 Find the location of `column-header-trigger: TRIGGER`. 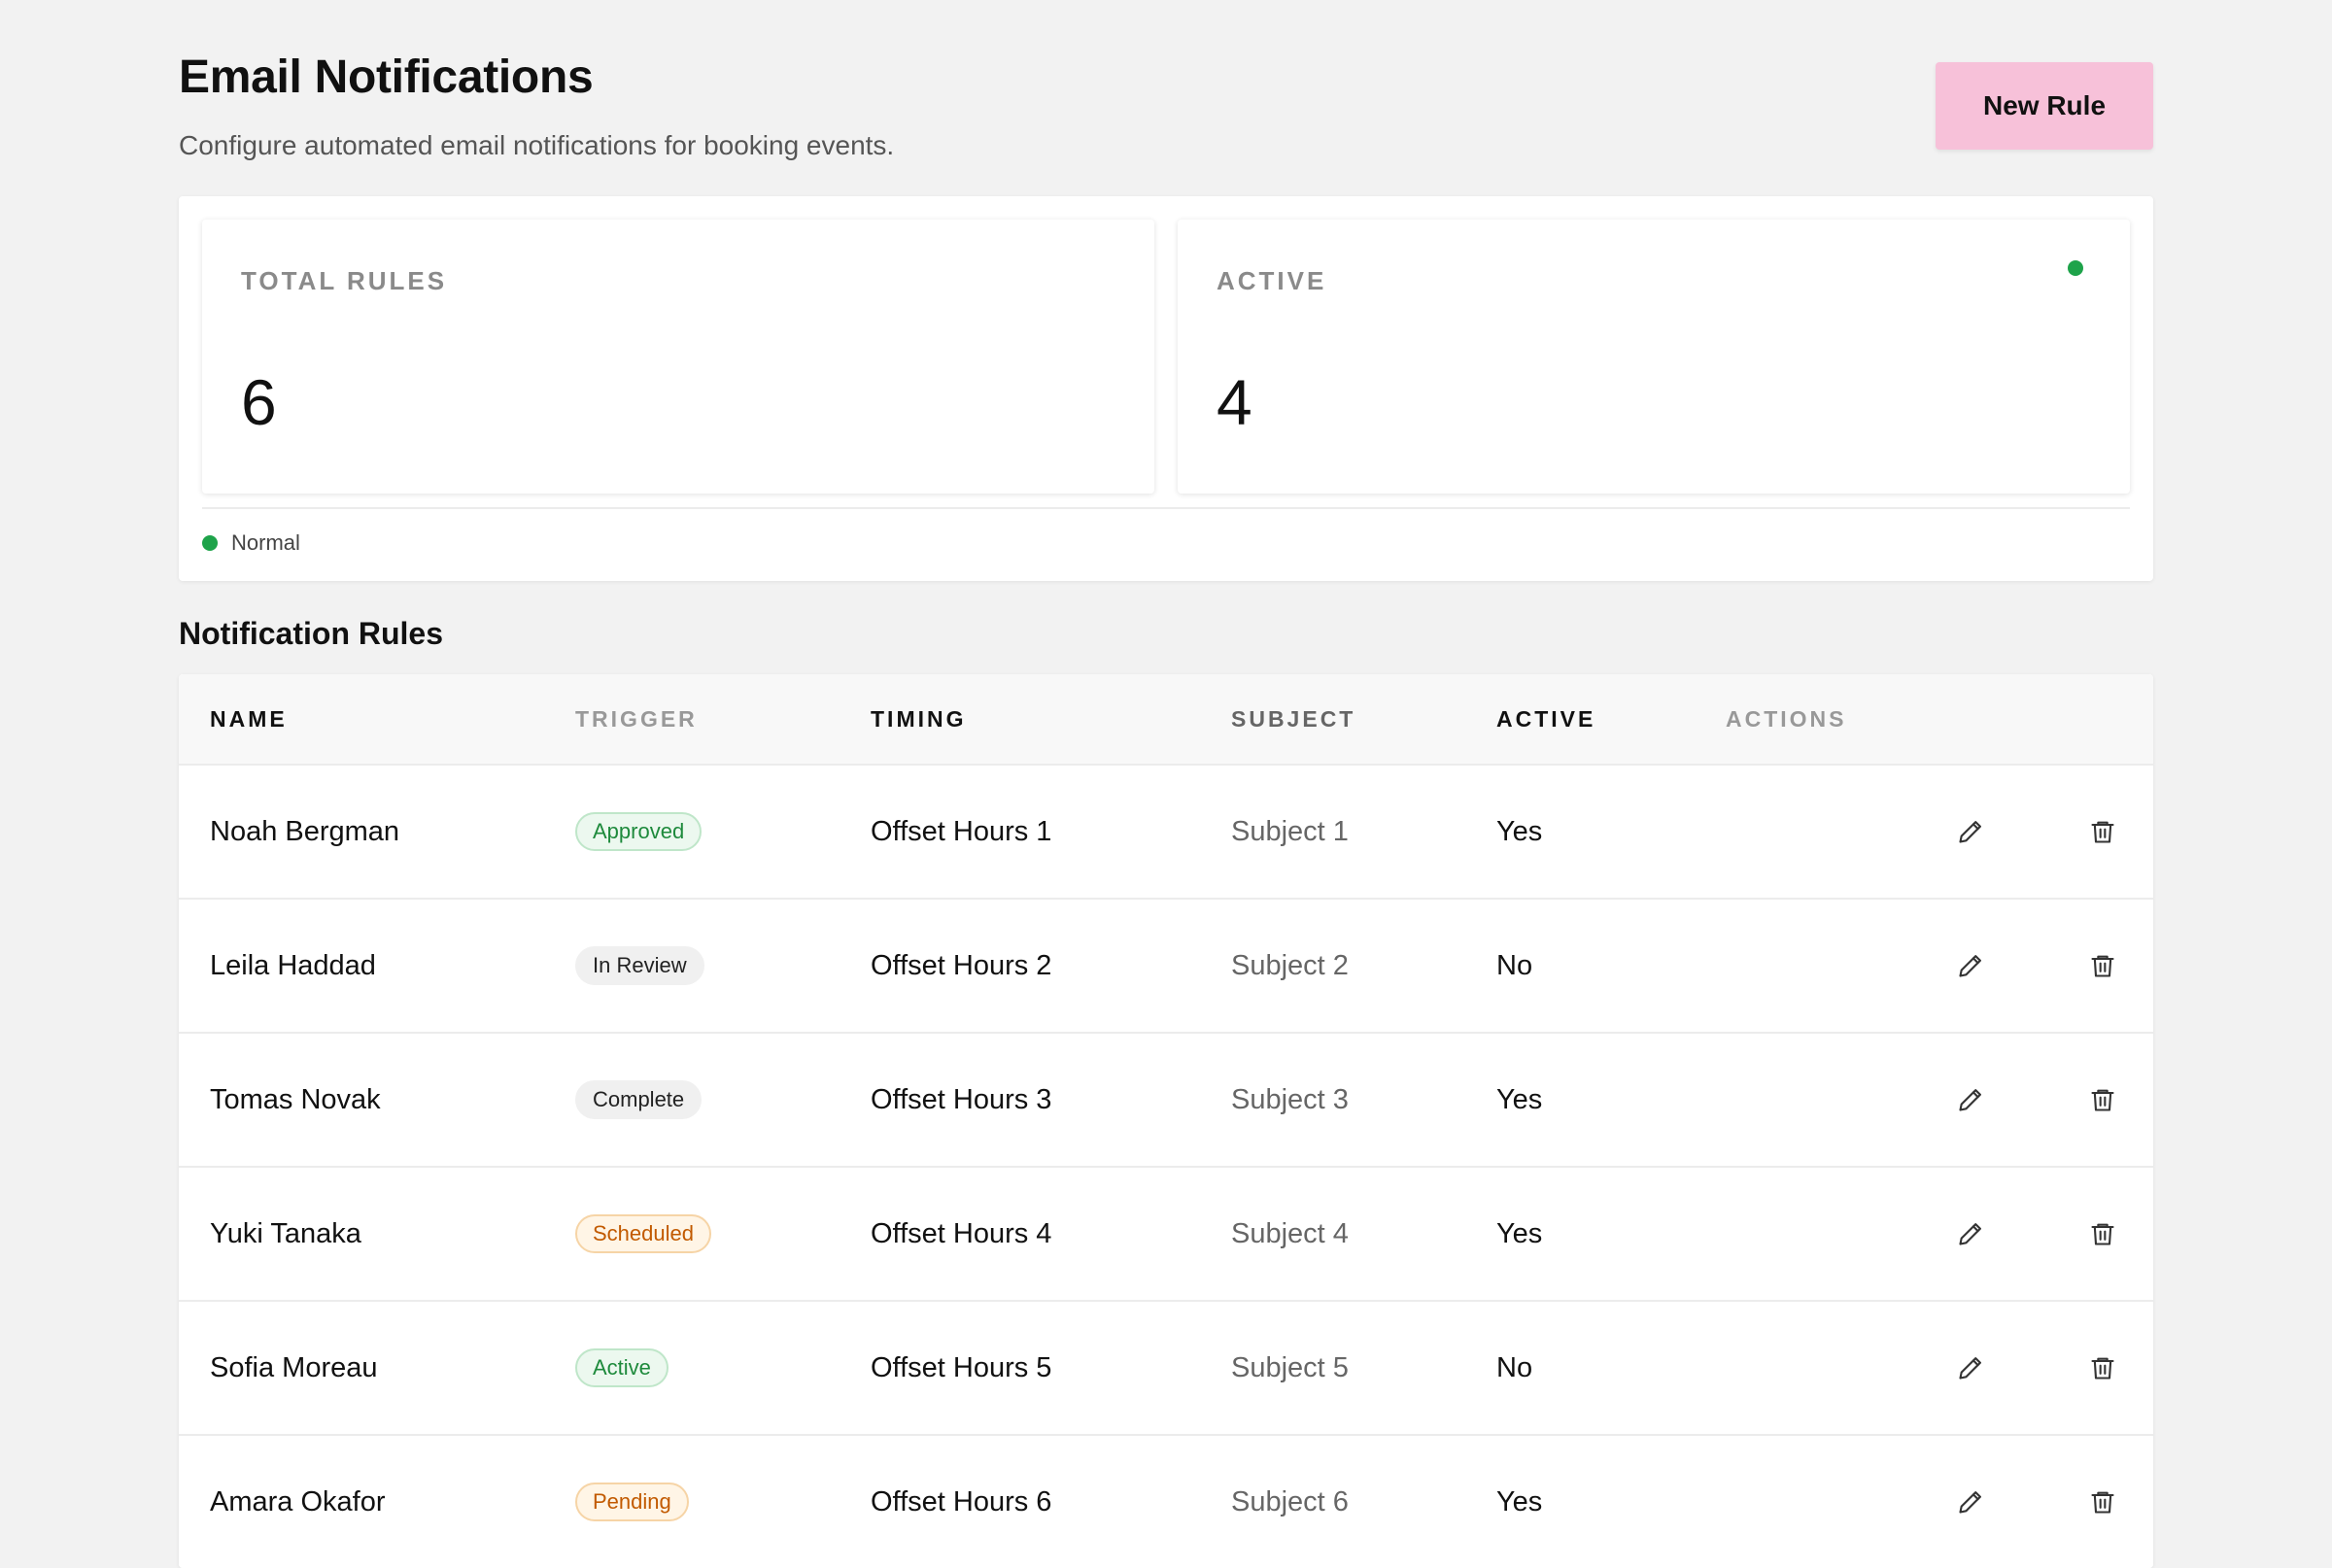

column-header-trigger: TRIGGER is located at coordinates (636, 719).